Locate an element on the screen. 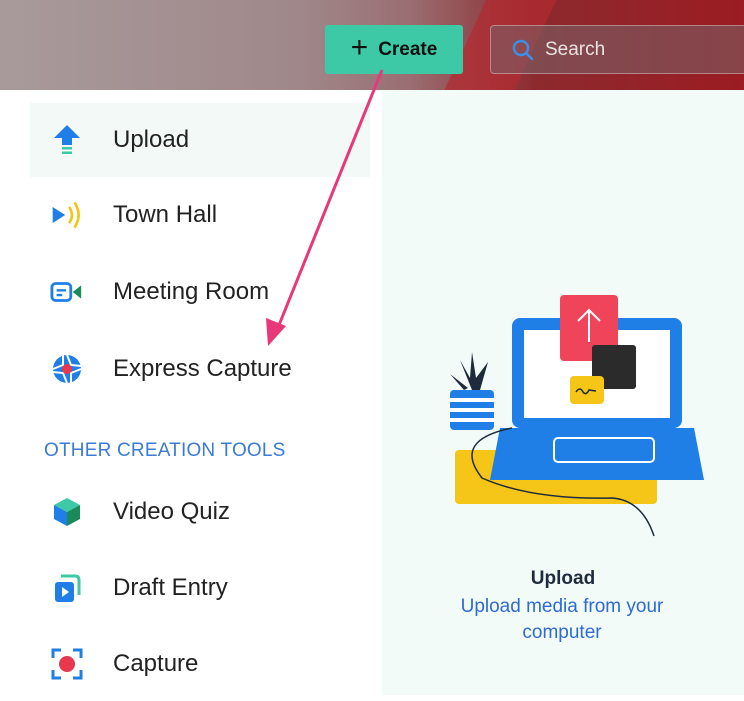 Image resolution: width=744 pixels, height=701 pixels. section-title-other-tools: OTHER CREATION TOOLS is located at coordinates (165, 450).